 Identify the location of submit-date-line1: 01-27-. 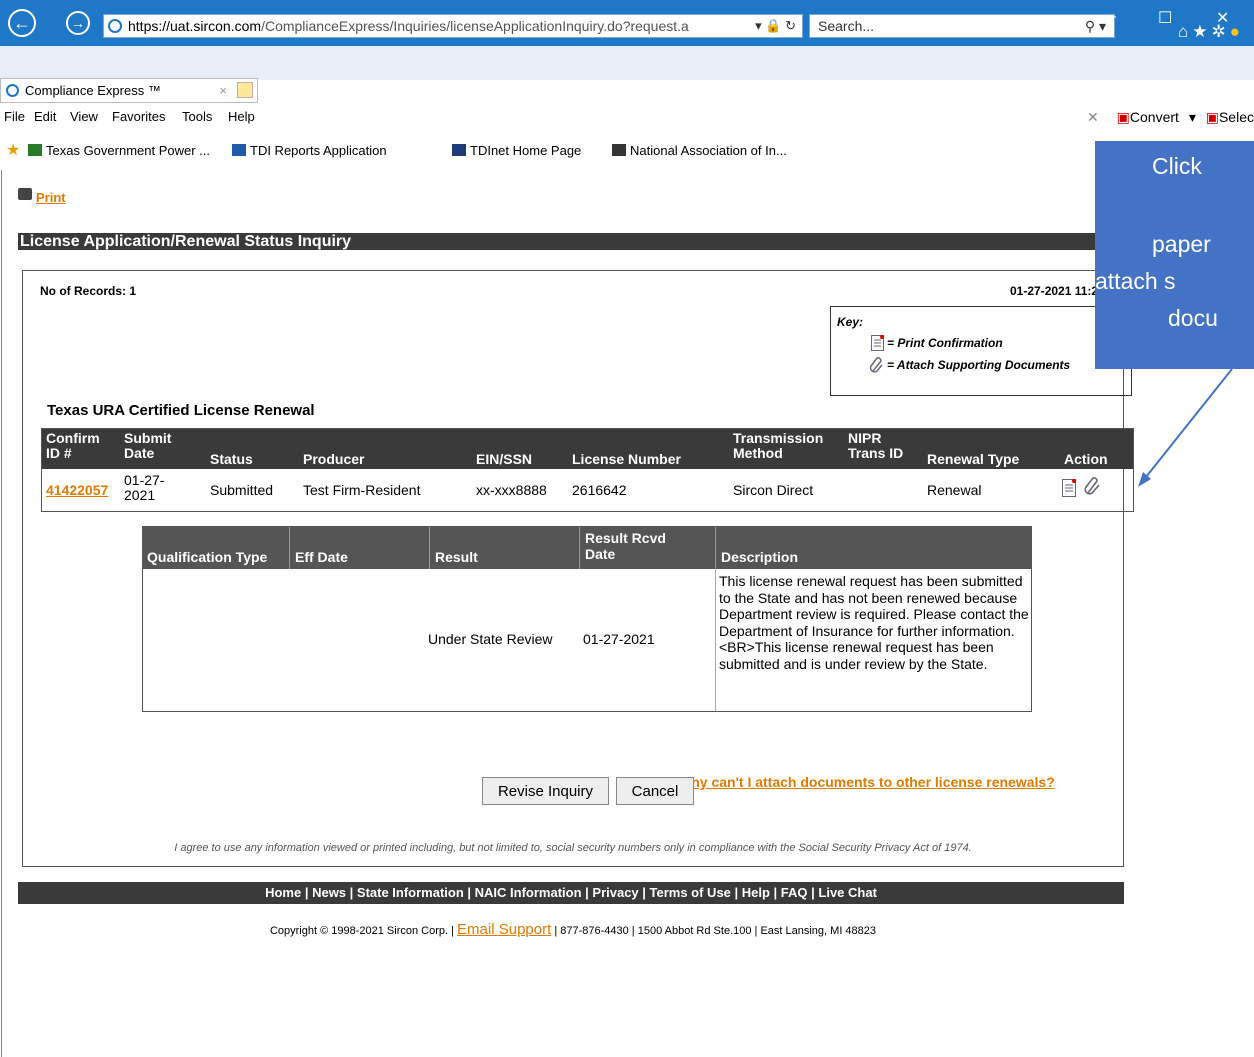
(144, 480).